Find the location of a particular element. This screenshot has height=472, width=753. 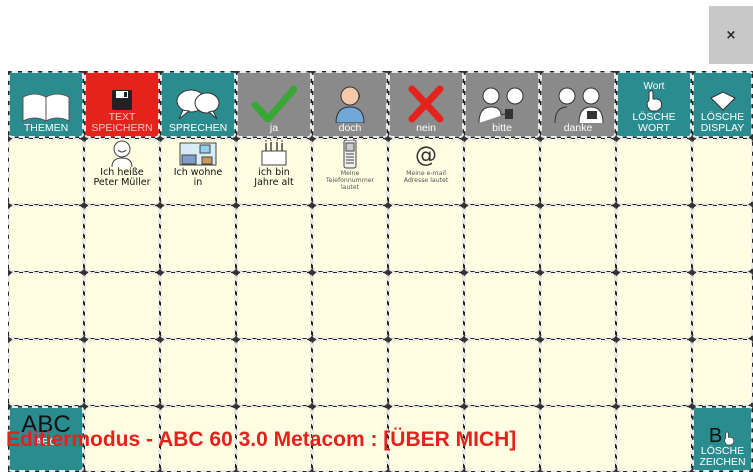

loesche-display-button: LÖSCHE DISPLAY is located at coordinates (722, 104).